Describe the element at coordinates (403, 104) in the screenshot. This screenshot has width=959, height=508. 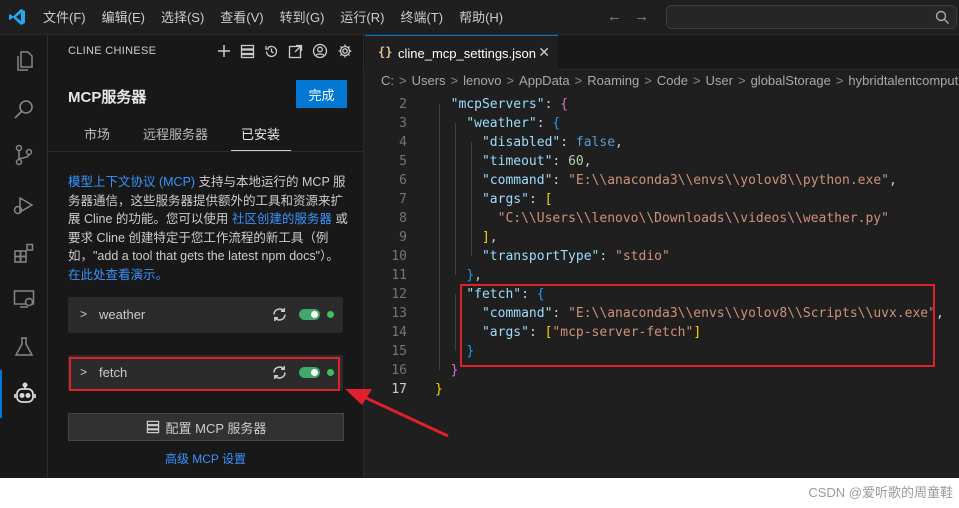
I see `line-number: 2` at that location.